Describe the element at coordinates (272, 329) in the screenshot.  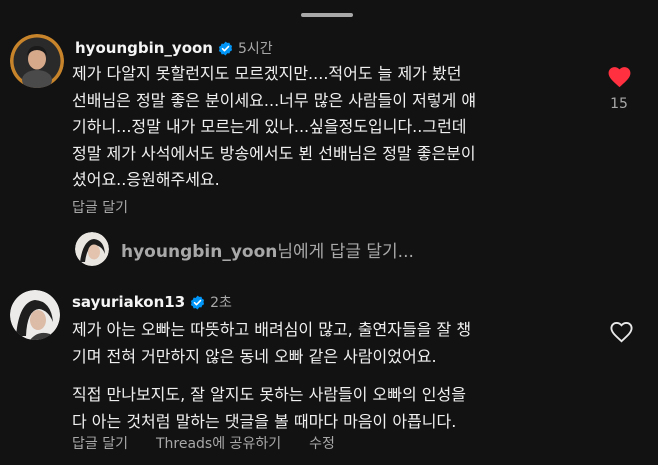
I see `comment-text-line: 제가 아는 오빠는 따뜻하고 배려심이 많고, 출연자들을 잘 챙` at that location.